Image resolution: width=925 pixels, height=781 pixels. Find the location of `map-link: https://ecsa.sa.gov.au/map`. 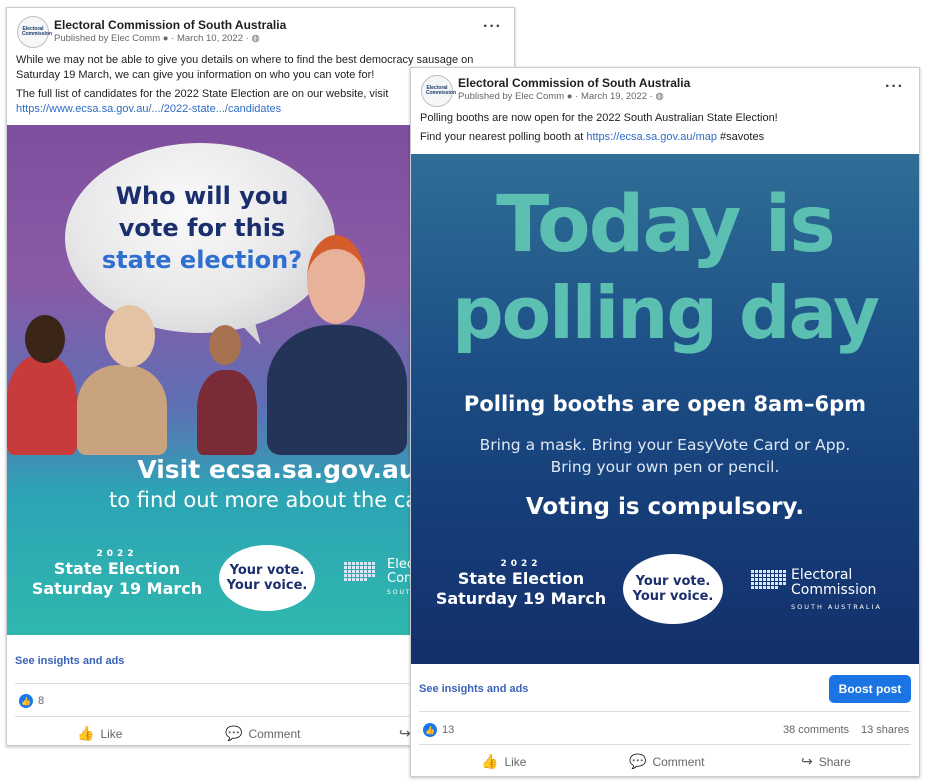

map-link: https://ecsa.sa.gov.au/map is located at coordinates (651, 137).